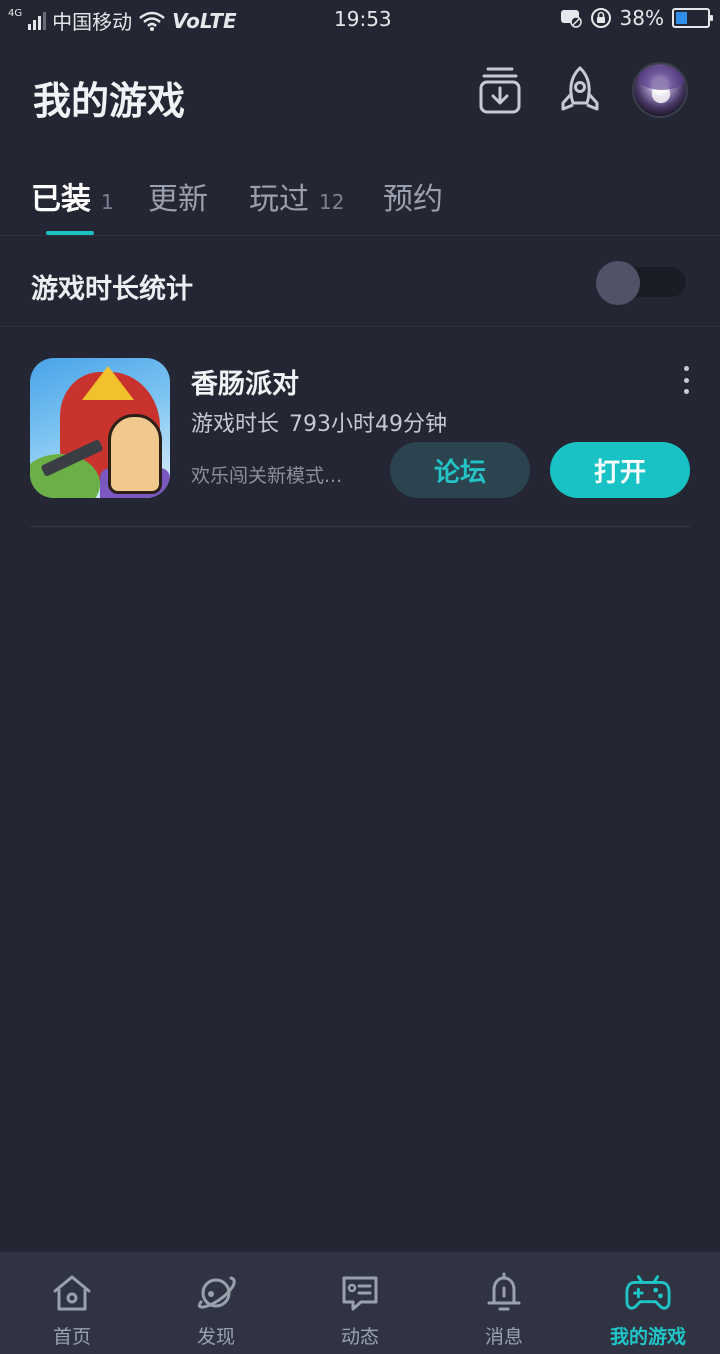 The width and height of the screenshot is (720, 1354). Describe the element at coordinates (618, 283) in the screenshot. I see `toggle-knob` at that location.